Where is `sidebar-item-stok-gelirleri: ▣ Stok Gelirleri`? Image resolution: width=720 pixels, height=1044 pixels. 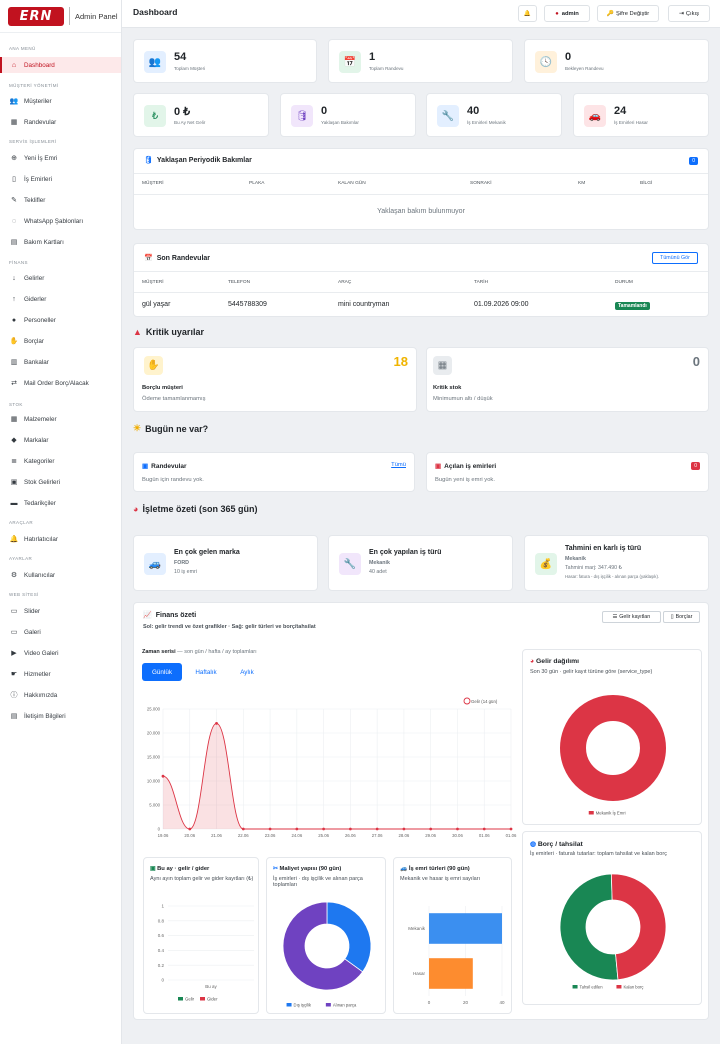 sidebar-item-stok-gelirleri: ▣ Stok Gelirleri is located at coordinates (60, 482).